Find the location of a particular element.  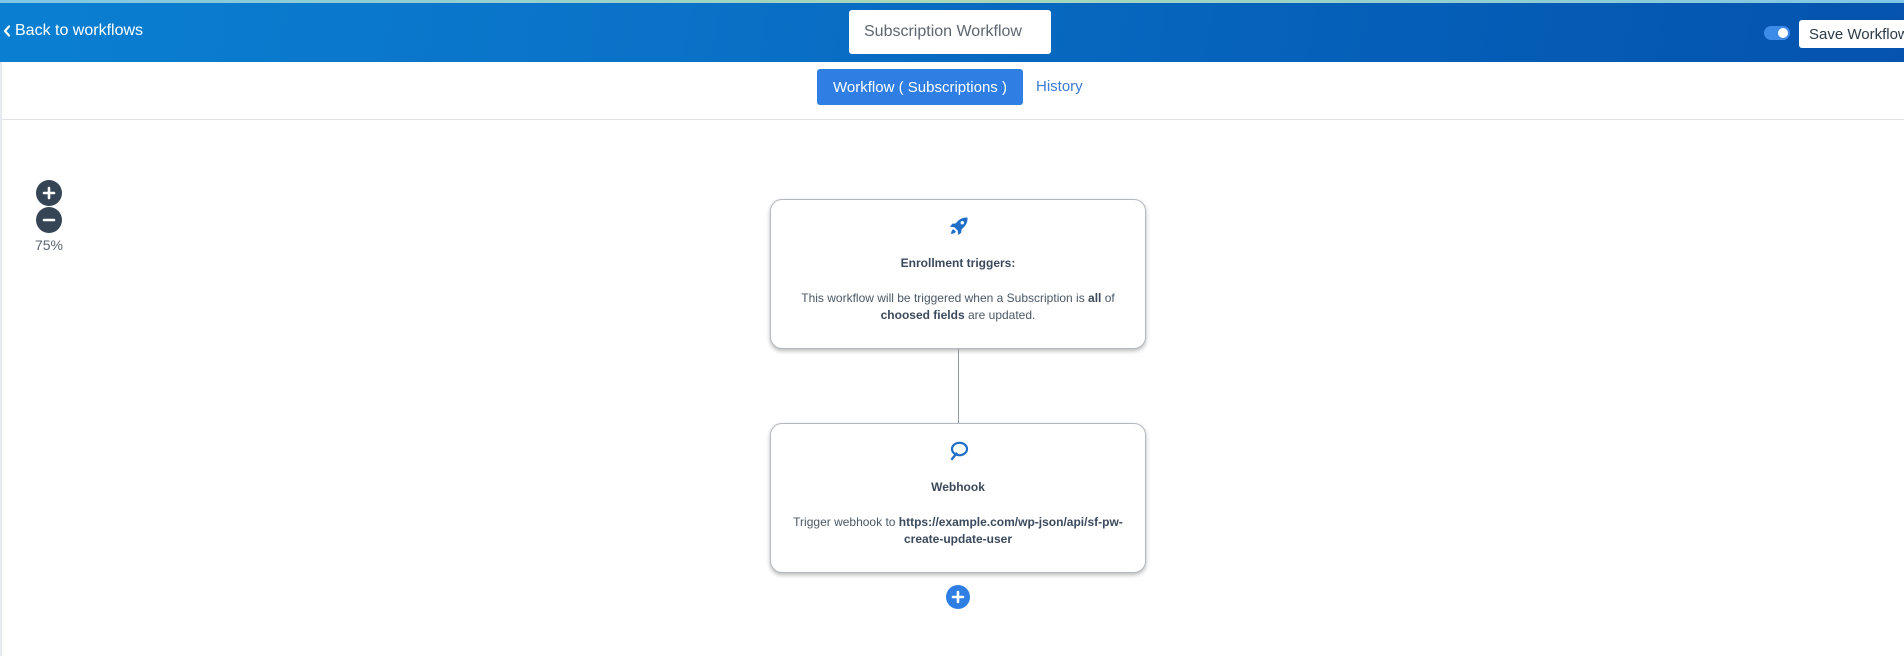

back-to-workflows-link: Back to workflows is located at coordinates (72, 31).